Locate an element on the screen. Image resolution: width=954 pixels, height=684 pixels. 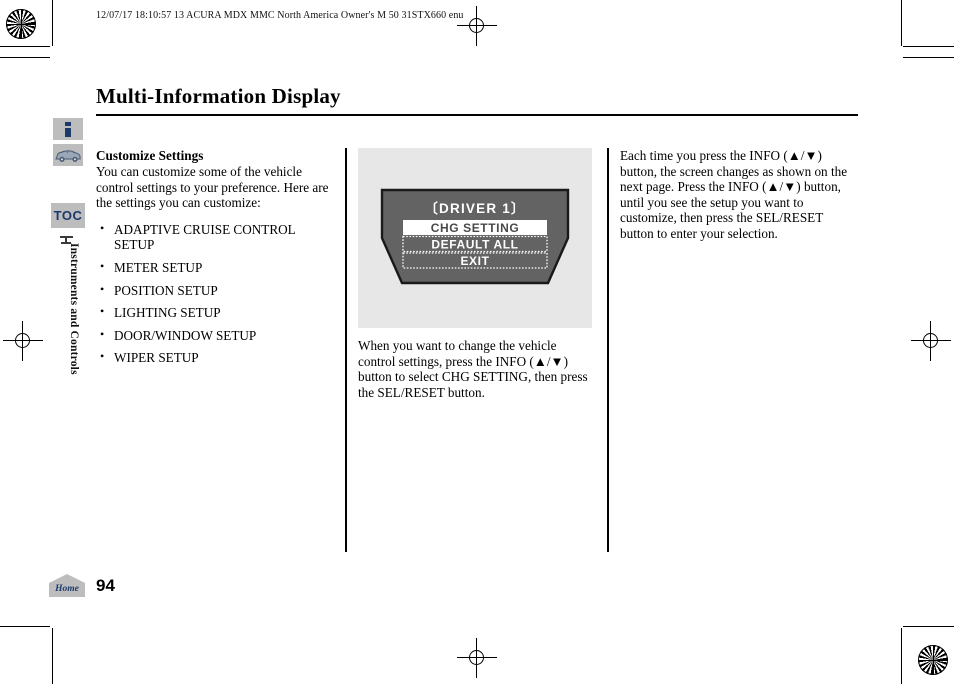
registration-crosshair-top is located at coordinates (477, 26).